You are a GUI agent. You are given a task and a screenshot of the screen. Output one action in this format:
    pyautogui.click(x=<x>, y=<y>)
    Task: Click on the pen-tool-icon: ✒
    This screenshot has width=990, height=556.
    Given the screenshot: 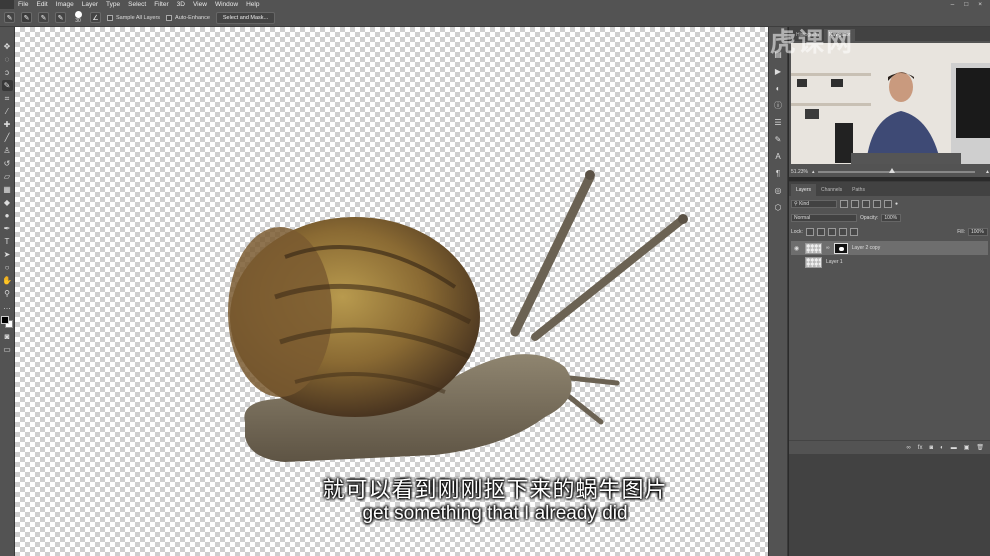 What is the action you would take?
    pyautogui.click(x=7, y=228)
    